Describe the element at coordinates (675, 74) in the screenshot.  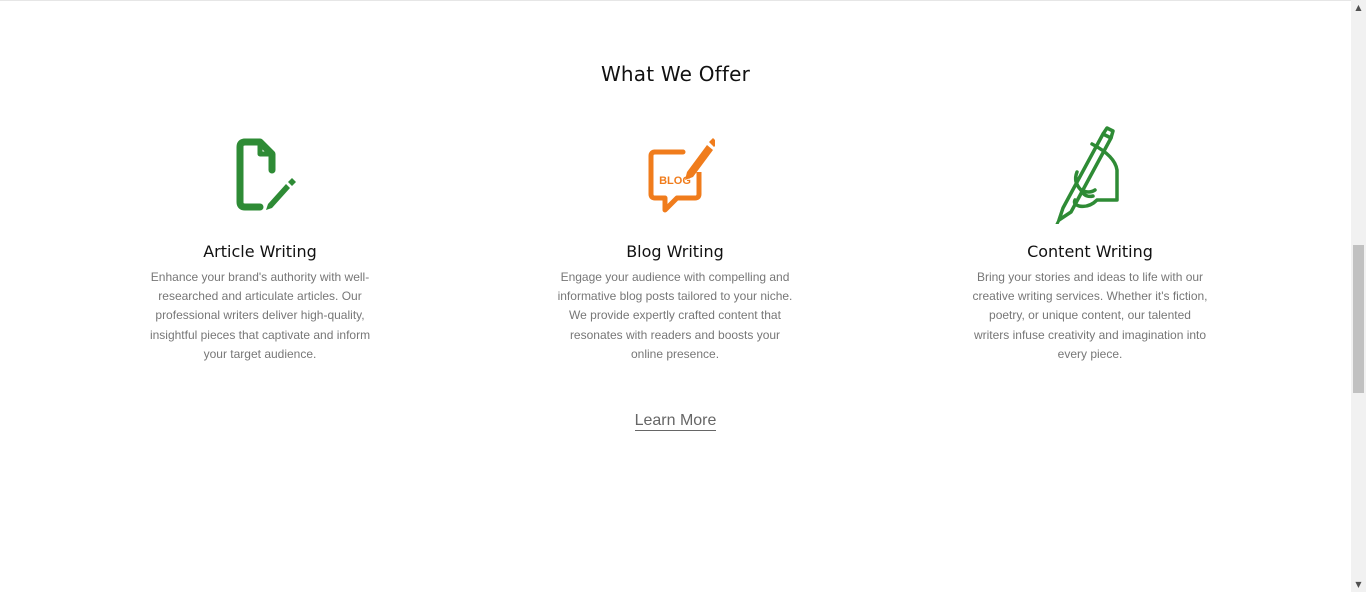
I see `section-title: What We Offer` at that location.